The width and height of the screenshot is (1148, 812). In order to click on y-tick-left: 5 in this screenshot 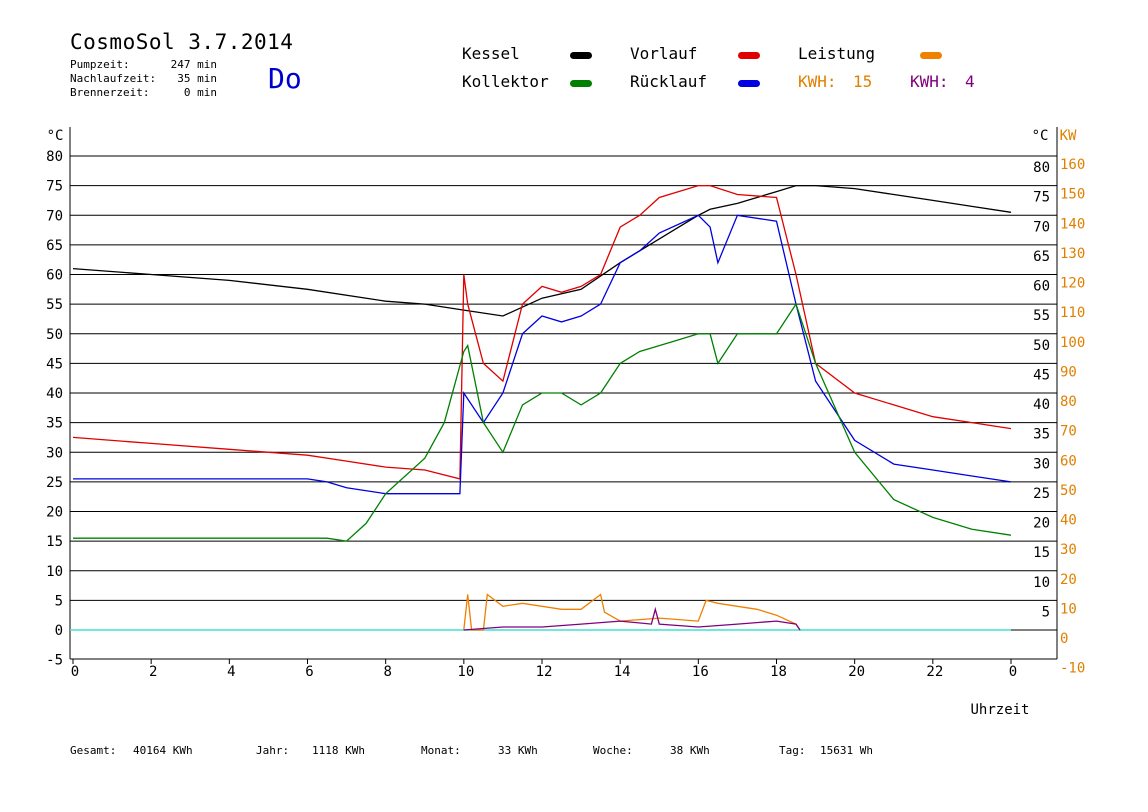, I will do `click(59, 601)`.